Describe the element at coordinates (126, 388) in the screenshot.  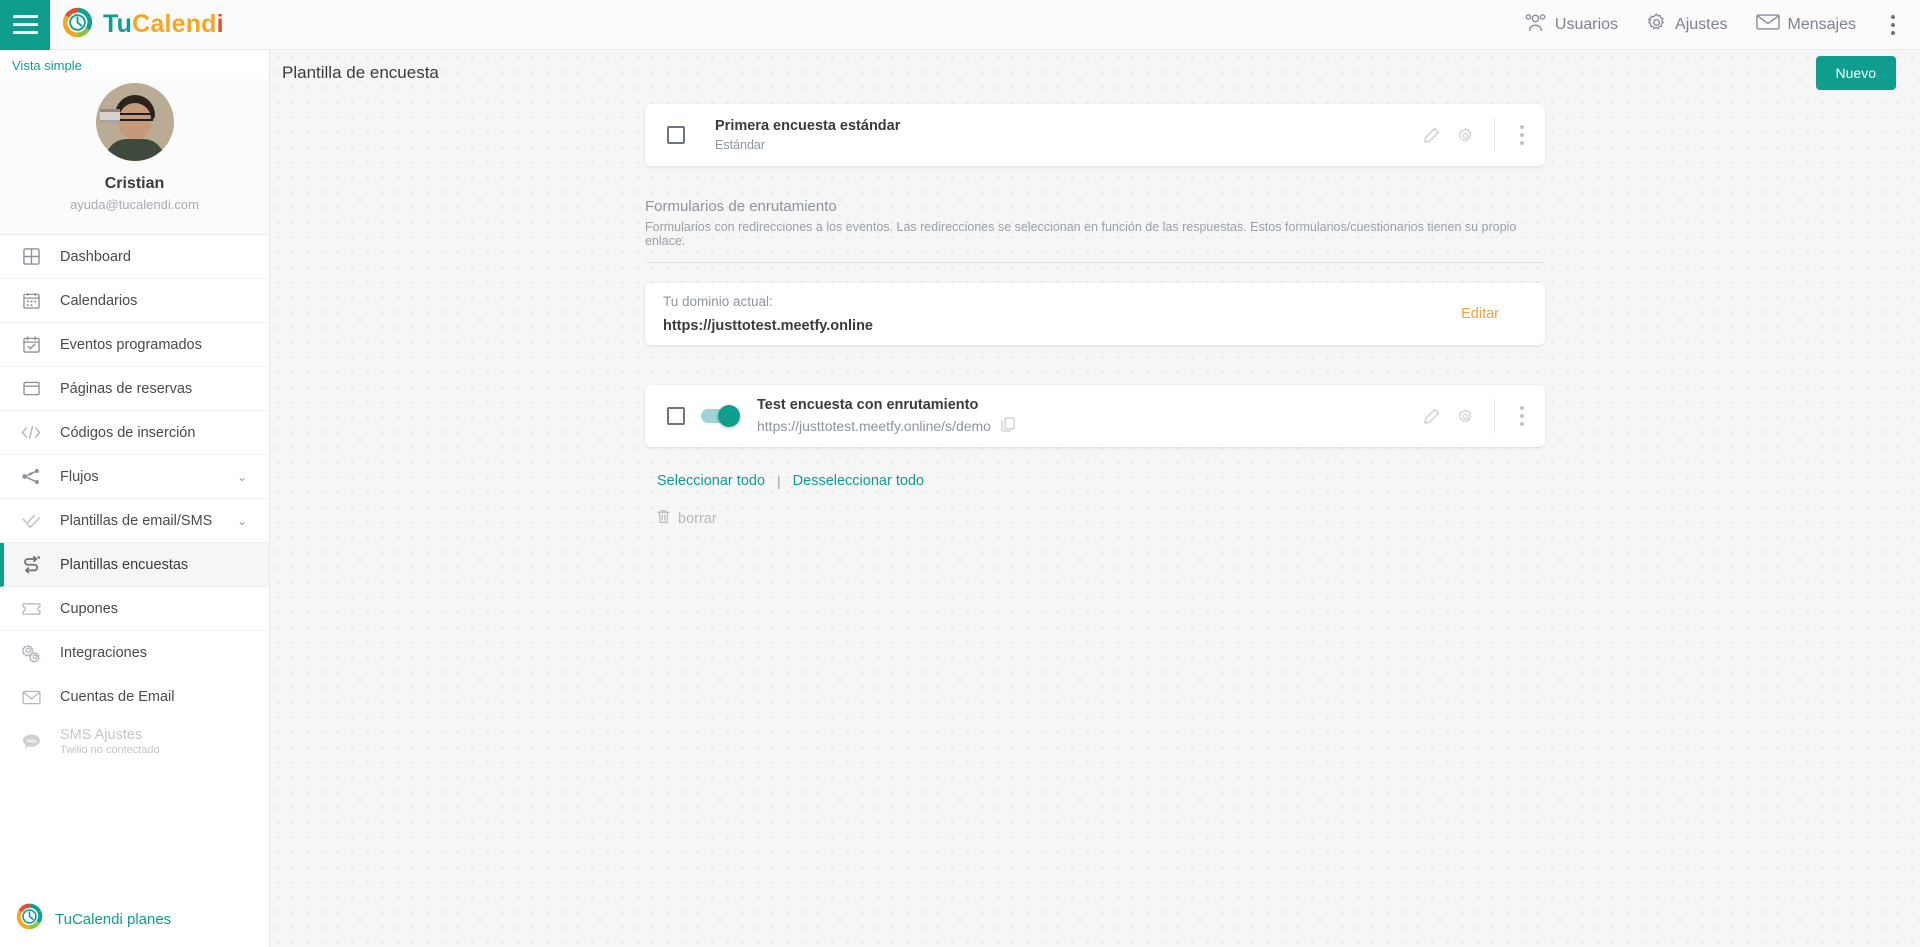
I see `sidebar-item-label: Páginas de reservas` at that location.